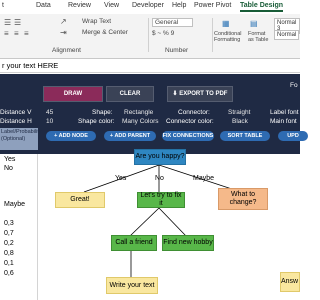 The image size is (320, 300). Describe the element at coordinates (188, 243) in the screenshot. I see `node-find-hobby: Find new hobby` at that location.